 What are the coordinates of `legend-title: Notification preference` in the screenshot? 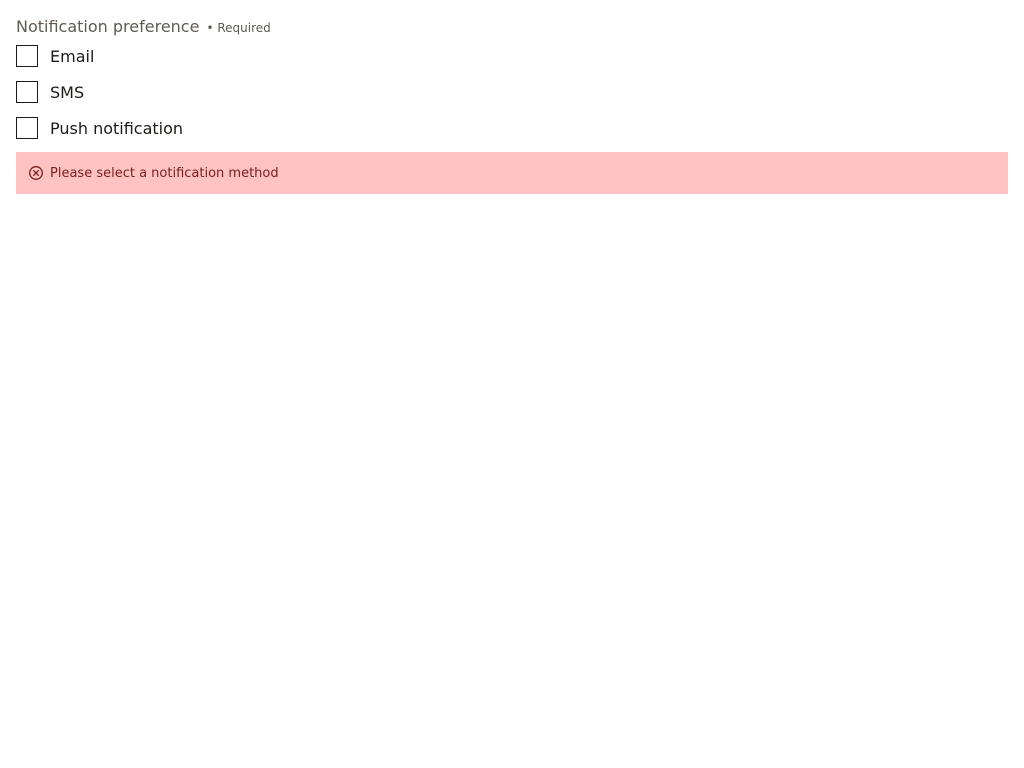 It's located at (108, 26).